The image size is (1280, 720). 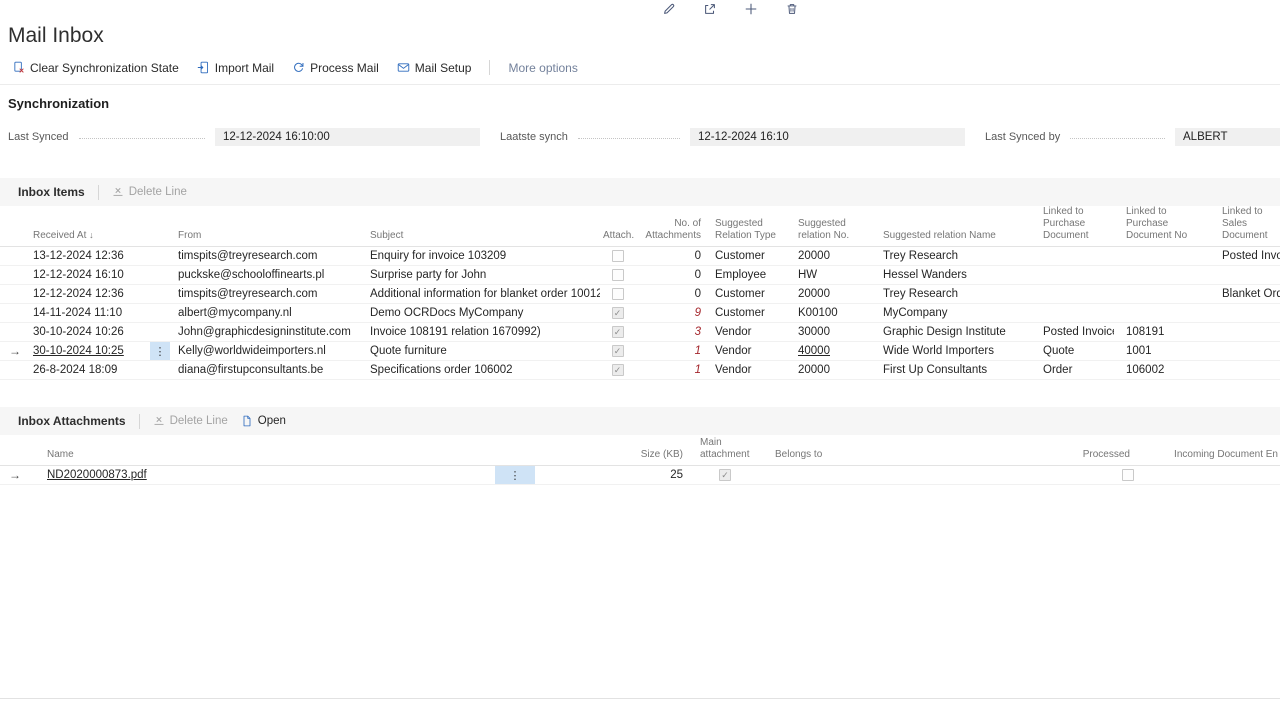 I want to click on edit-icon, so click(x=669, y=9).